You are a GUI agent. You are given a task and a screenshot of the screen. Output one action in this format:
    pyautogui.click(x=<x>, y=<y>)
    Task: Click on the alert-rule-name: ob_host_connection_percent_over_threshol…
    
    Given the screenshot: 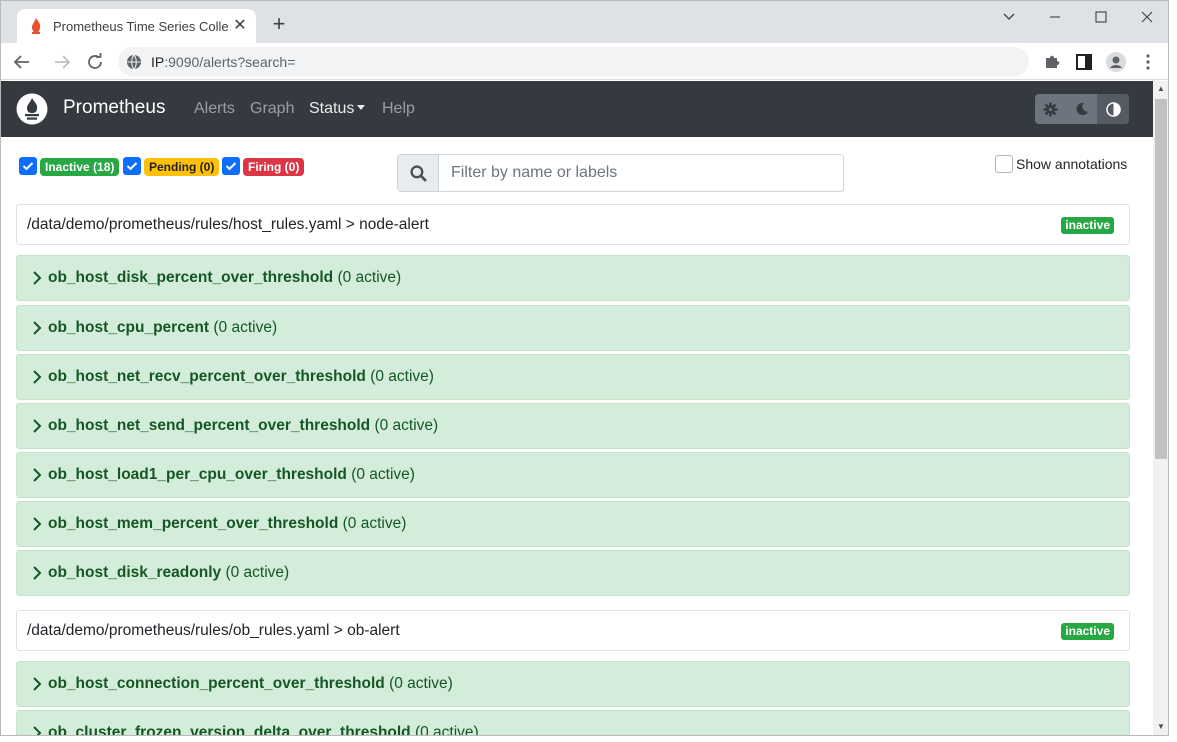 What is the action you would take?
    pyautogui.click(x=216, y=683)
    